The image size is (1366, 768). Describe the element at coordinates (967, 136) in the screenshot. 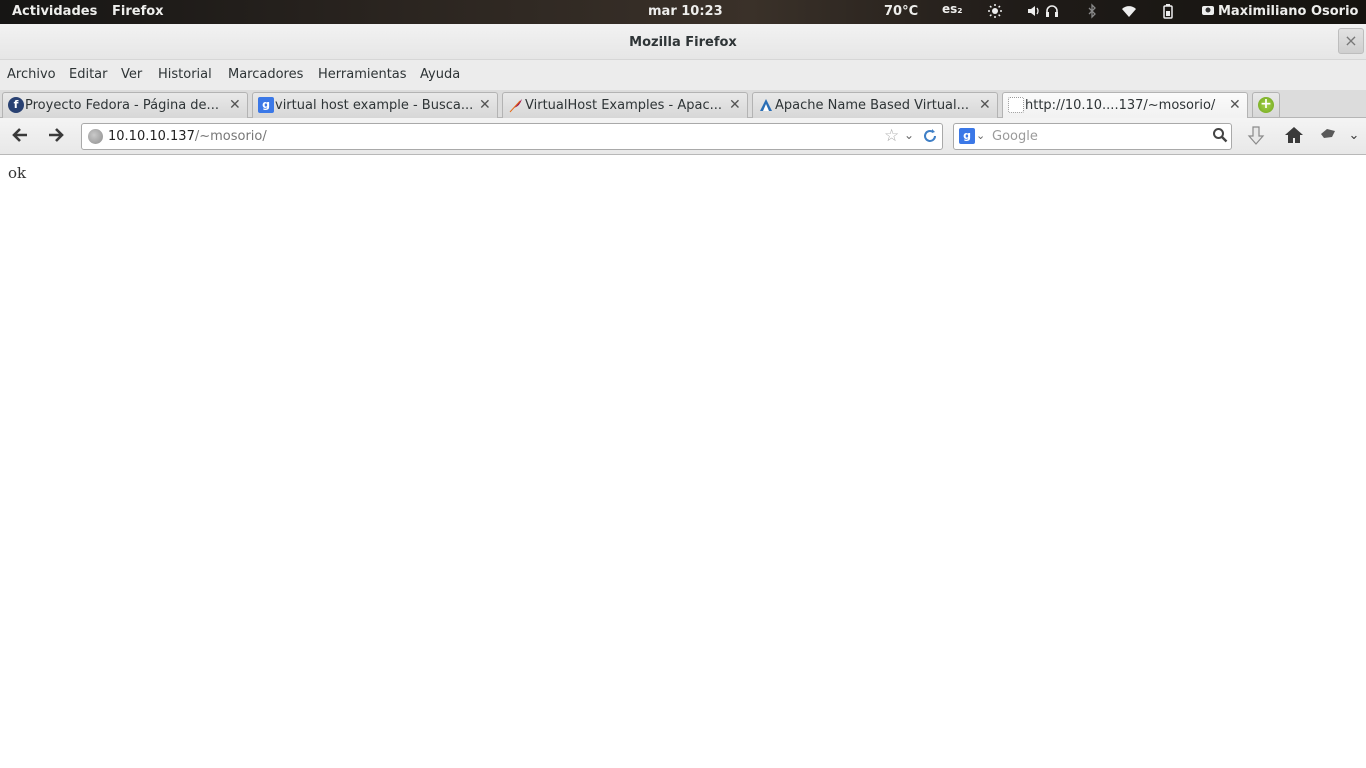

I see `google-search-engine-icon: g` at that location.